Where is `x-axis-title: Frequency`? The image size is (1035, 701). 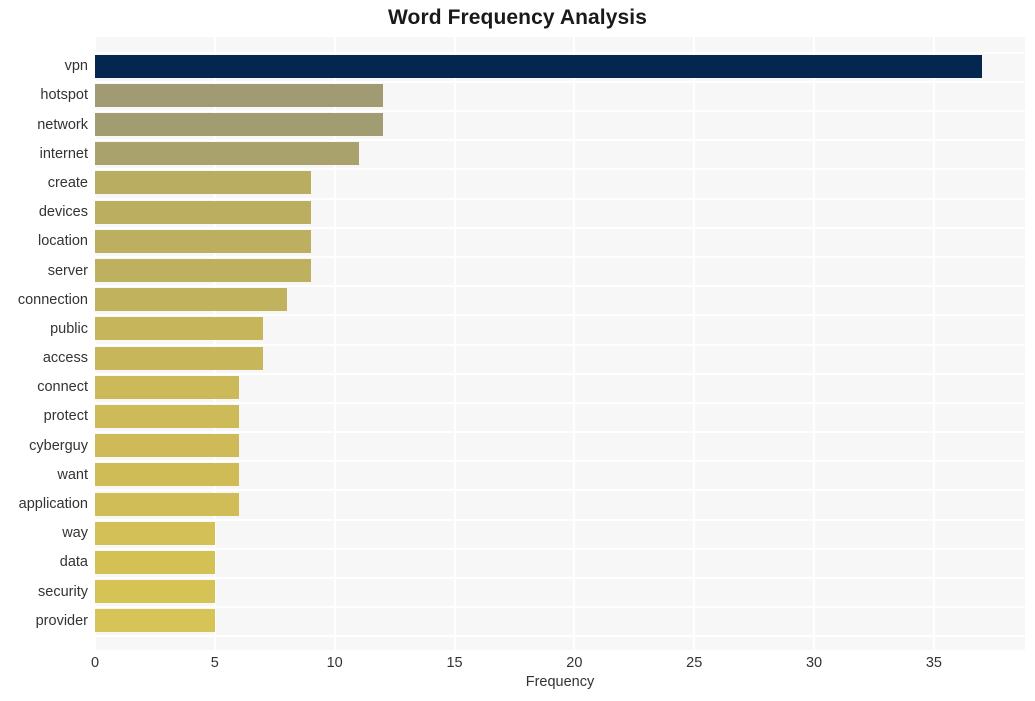 x-axis-title: Frequency is located at coordinates (560, 682).